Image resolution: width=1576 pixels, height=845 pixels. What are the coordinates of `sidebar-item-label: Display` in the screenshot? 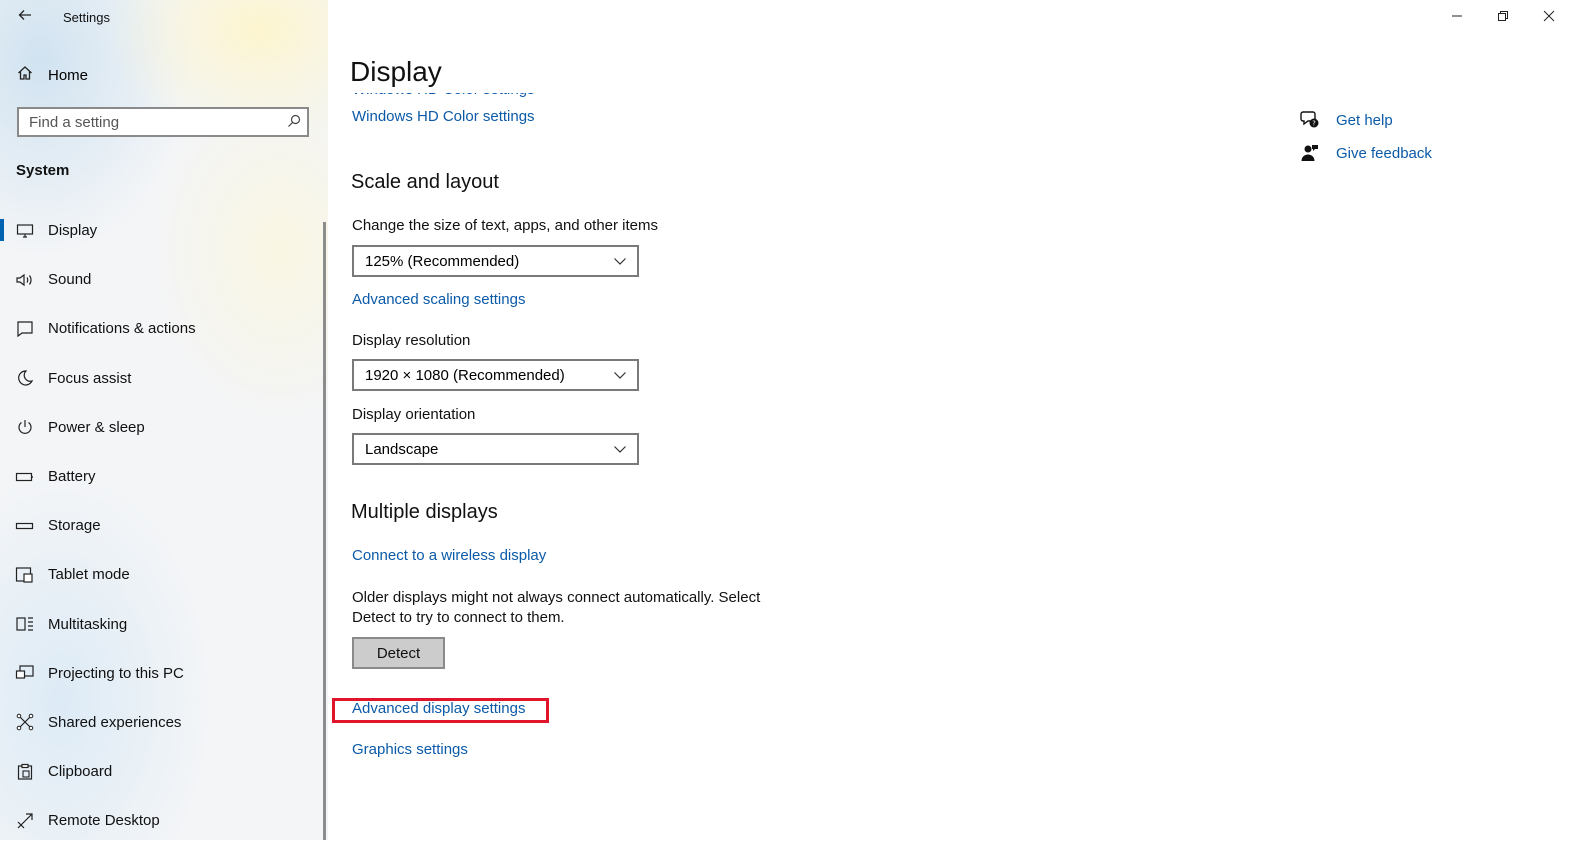 It's located at (73, 231).